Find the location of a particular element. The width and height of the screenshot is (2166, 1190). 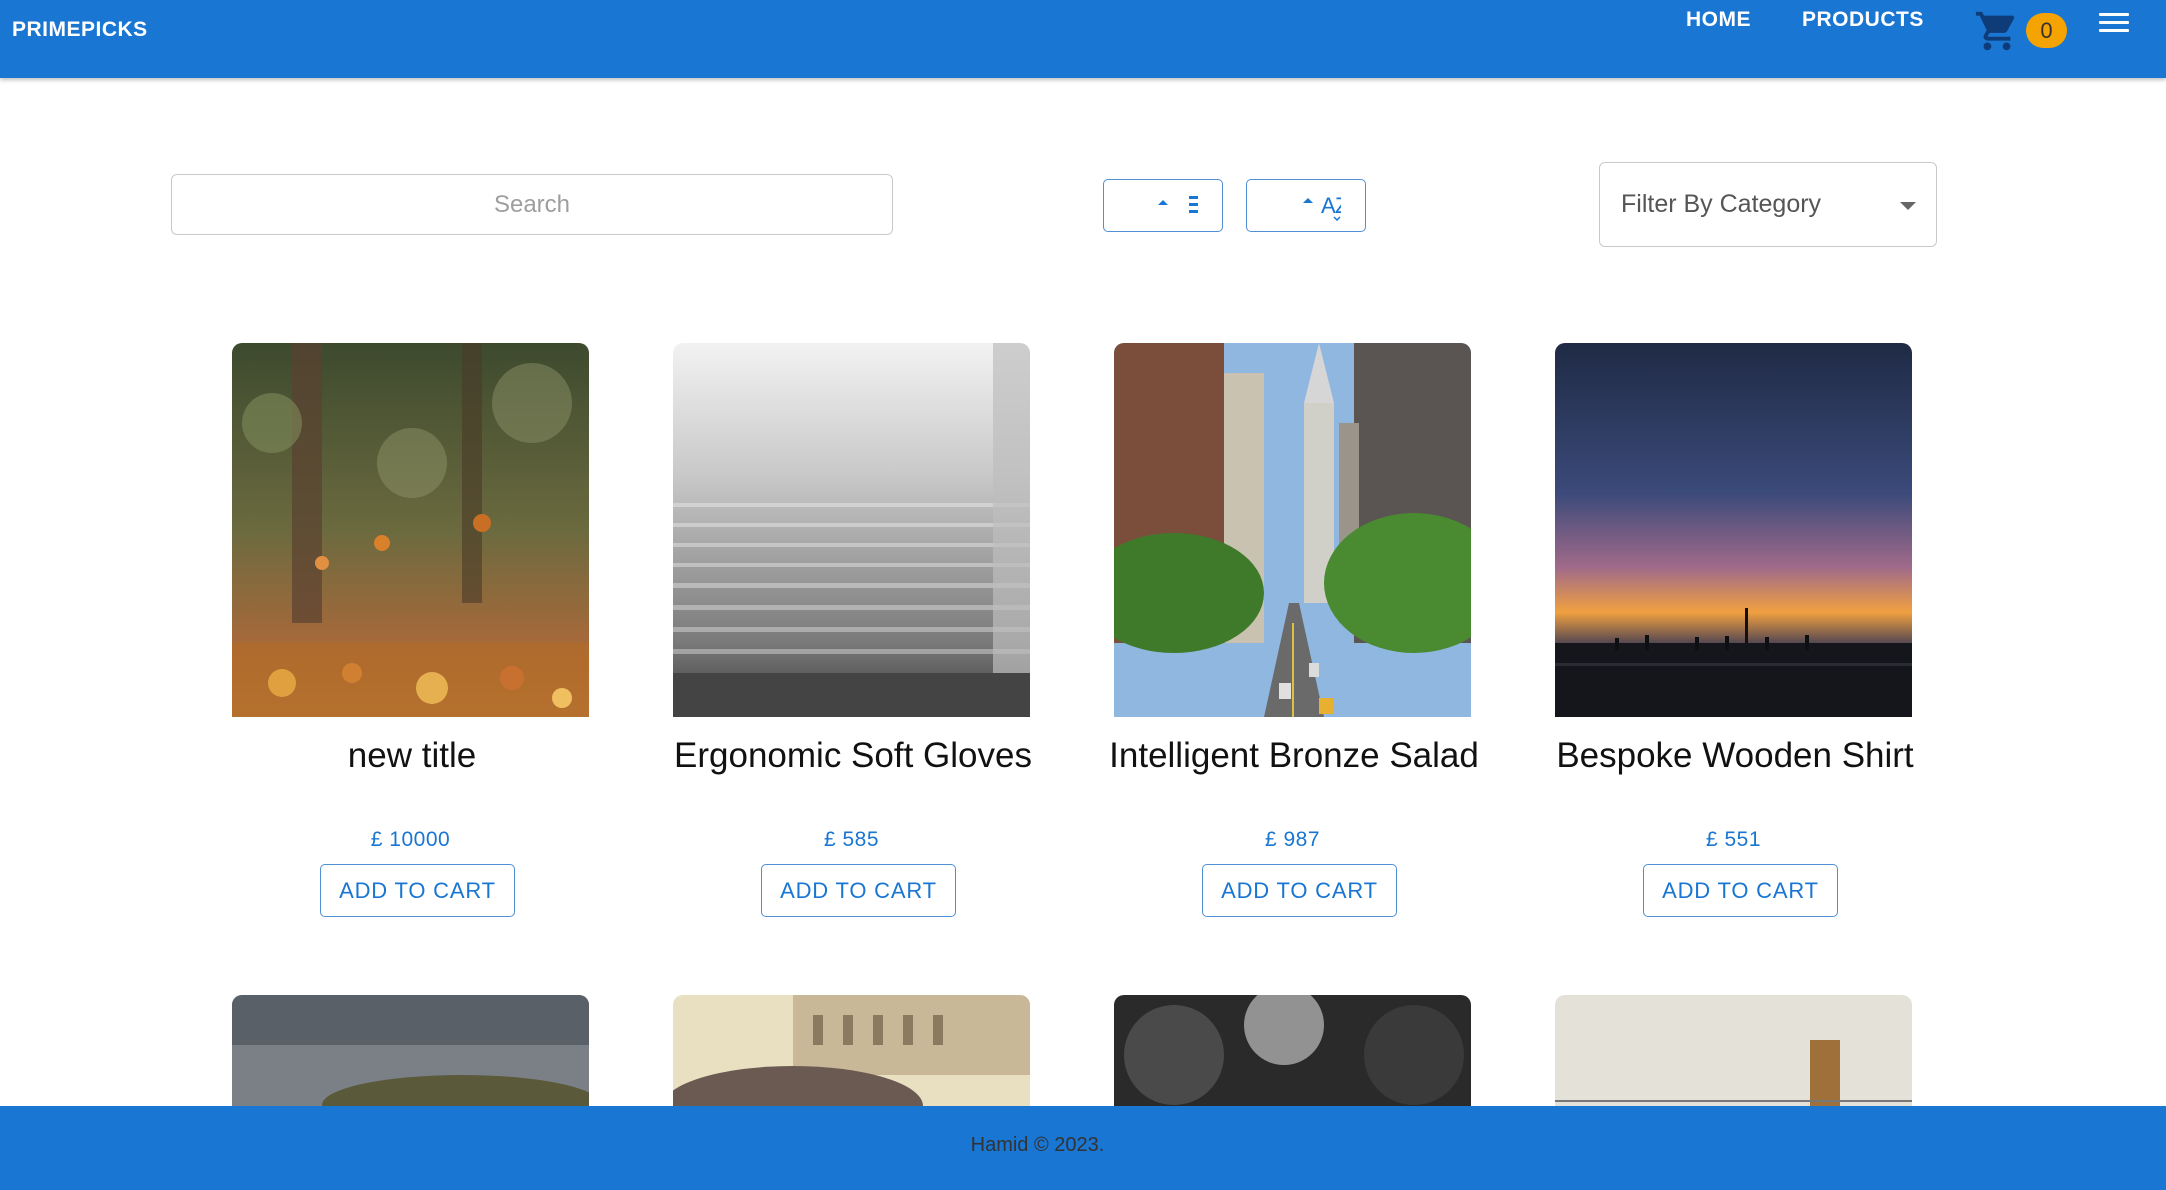

product-price: £ 987 is located at coordinates (1292, 839).